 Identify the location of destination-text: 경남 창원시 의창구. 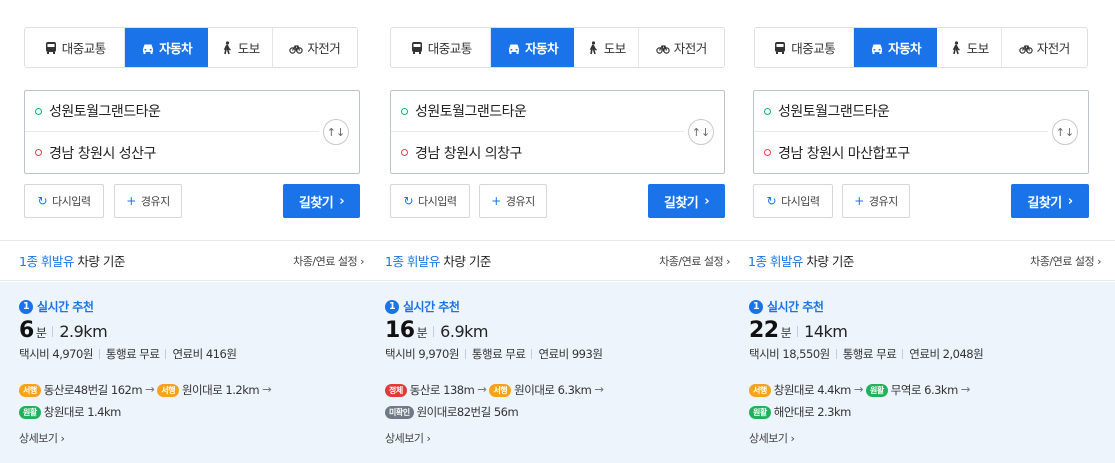
(468, 153).